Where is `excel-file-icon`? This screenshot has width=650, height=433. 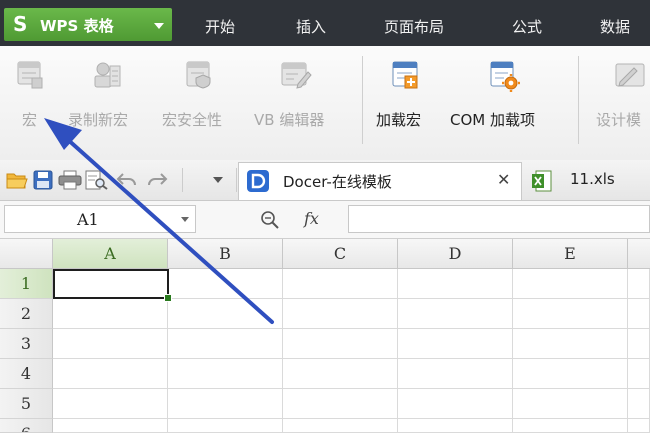 excel-file-icon is located at coordinates (542, 181).